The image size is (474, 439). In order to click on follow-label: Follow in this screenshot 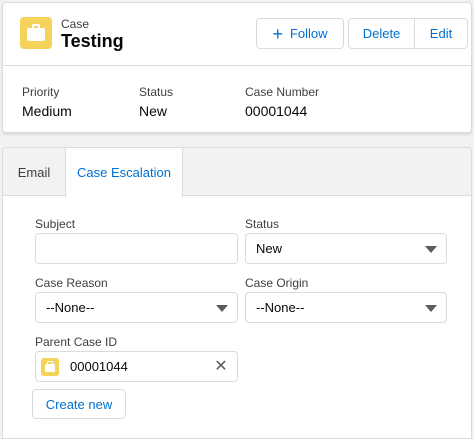, I will do `click(308, 33)`.